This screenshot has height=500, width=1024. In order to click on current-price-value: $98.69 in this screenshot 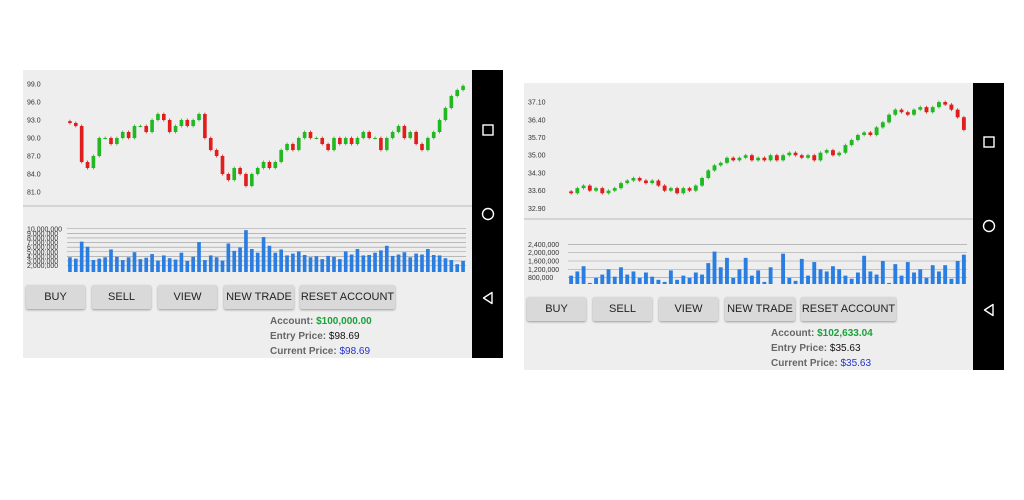, I will do `click(355, 351)`.